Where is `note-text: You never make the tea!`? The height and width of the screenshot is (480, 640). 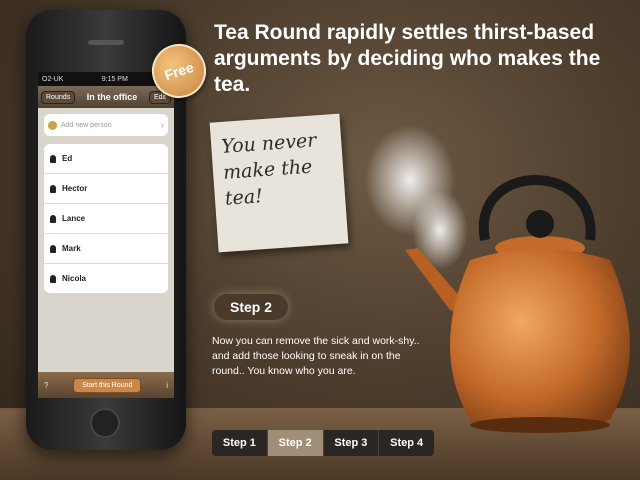 note-text: You never make the tea! is located at coordinates (270, 169).